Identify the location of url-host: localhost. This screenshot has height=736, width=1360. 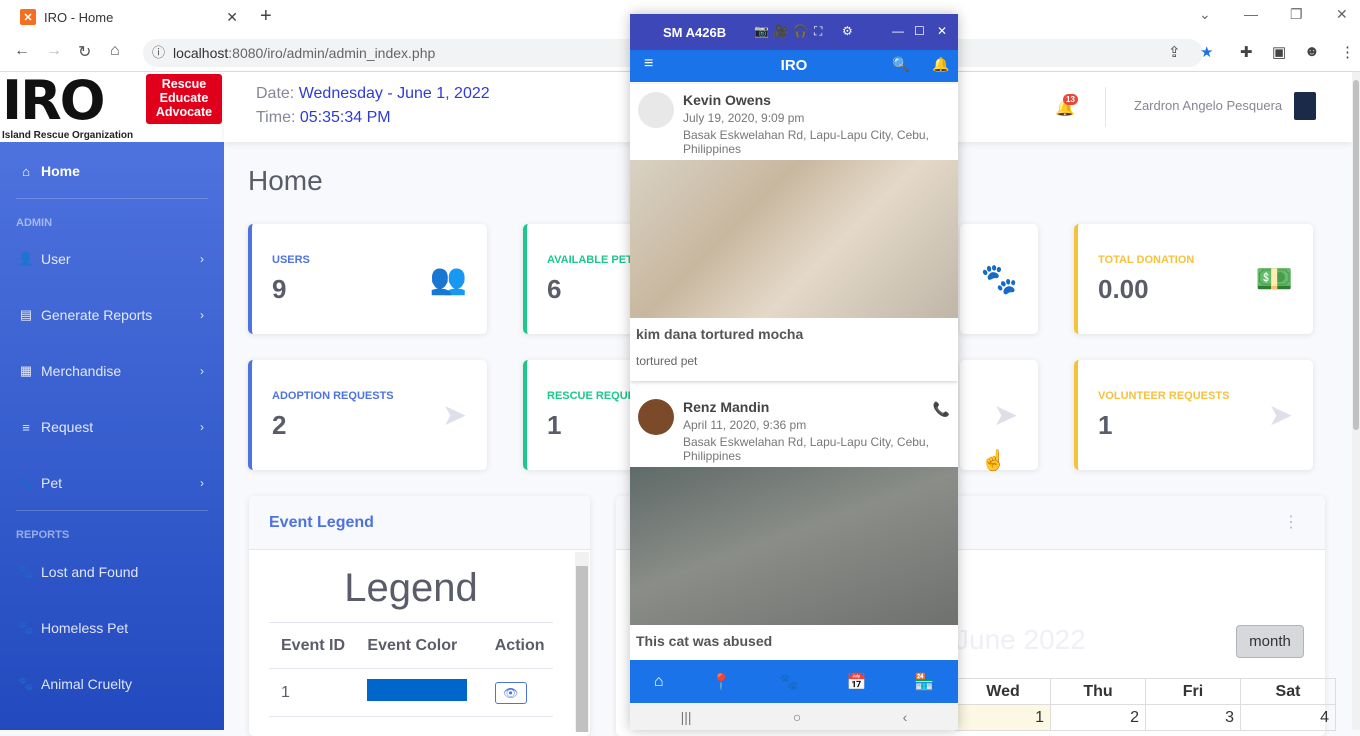
(201, 53).